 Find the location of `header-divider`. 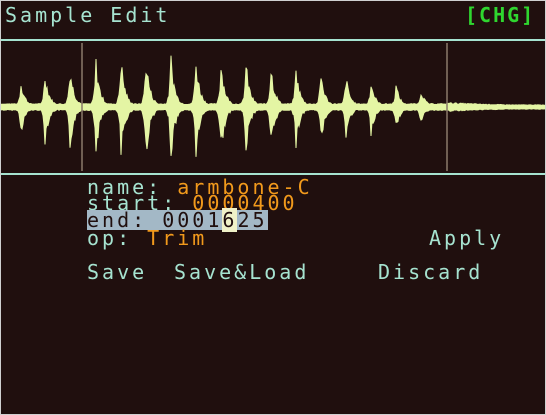

header-divider is located at coordinates (273, 40).